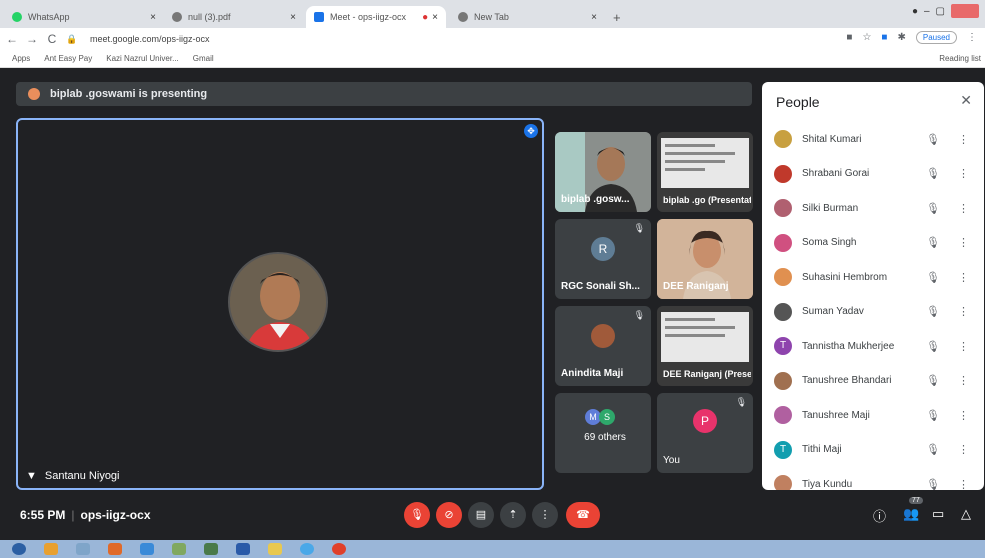 Image resolution: width=985 pixels, height=558 pixels. I want to click on self-initial: P, so click(705, 421).